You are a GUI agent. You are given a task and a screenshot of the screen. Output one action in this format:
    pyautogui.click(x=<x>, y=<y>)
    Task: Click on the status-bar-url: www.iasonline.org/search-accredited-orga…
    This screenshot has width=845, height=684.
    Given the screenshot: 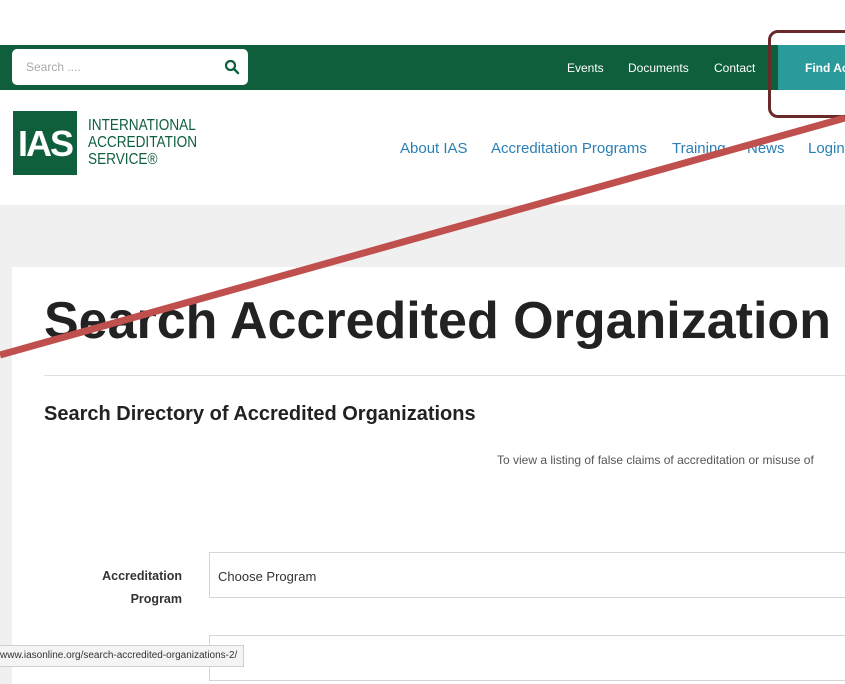 What is the action you would take?
    pyautogui.click(x=122, y=656)
    